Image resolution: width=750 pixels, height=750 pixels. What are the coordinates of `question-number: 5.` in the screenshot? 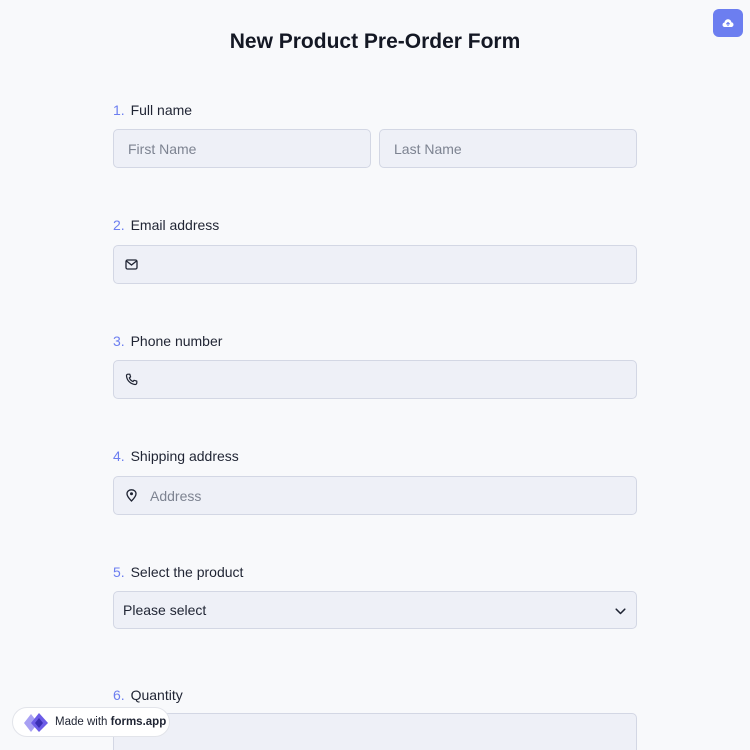 It's located at (119, 572).